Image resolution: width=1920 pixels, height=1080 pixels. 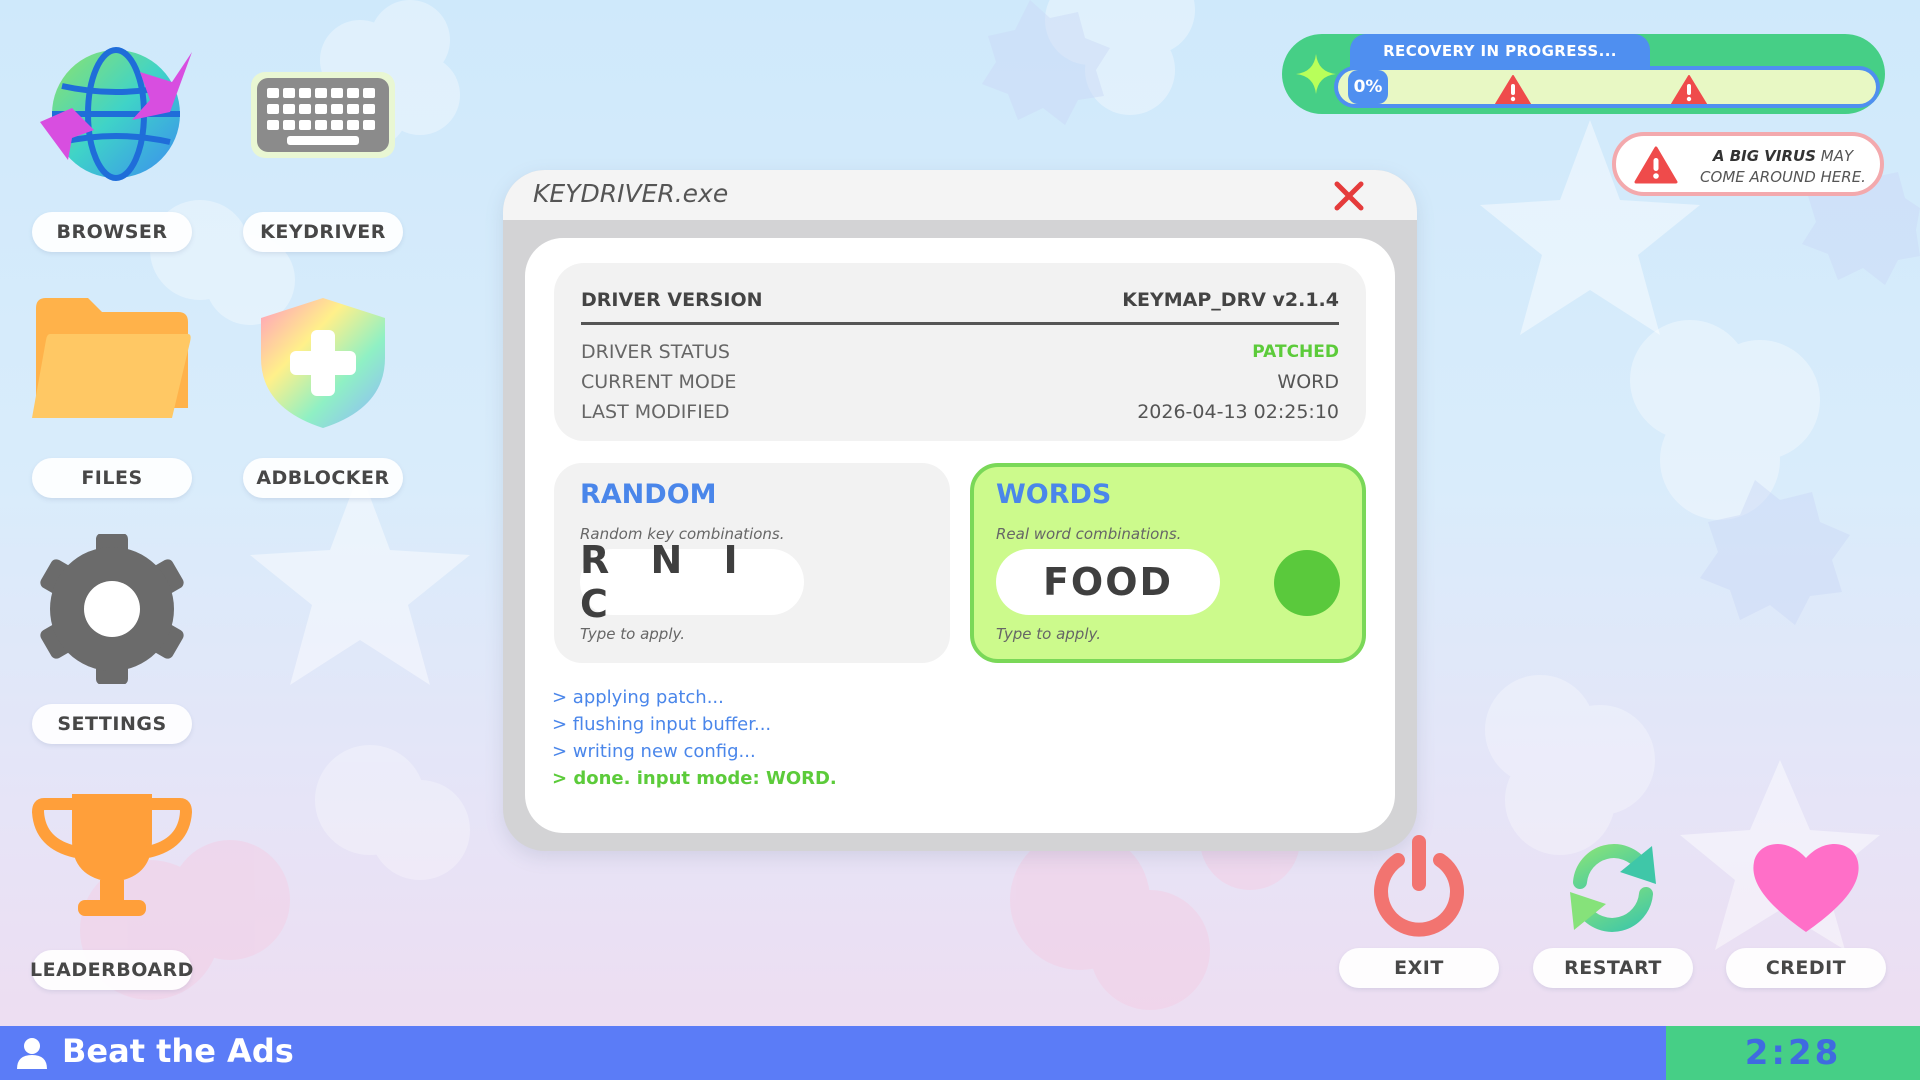 I want to click on window-title: KEYDRIVER.exe, so click(x=631, y=193).